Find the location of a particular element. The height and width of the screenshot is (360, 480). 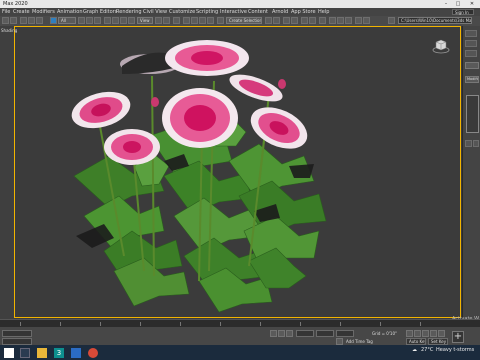

modifier-list-dropdown: Modifier List is located at coordinates (472, 79).